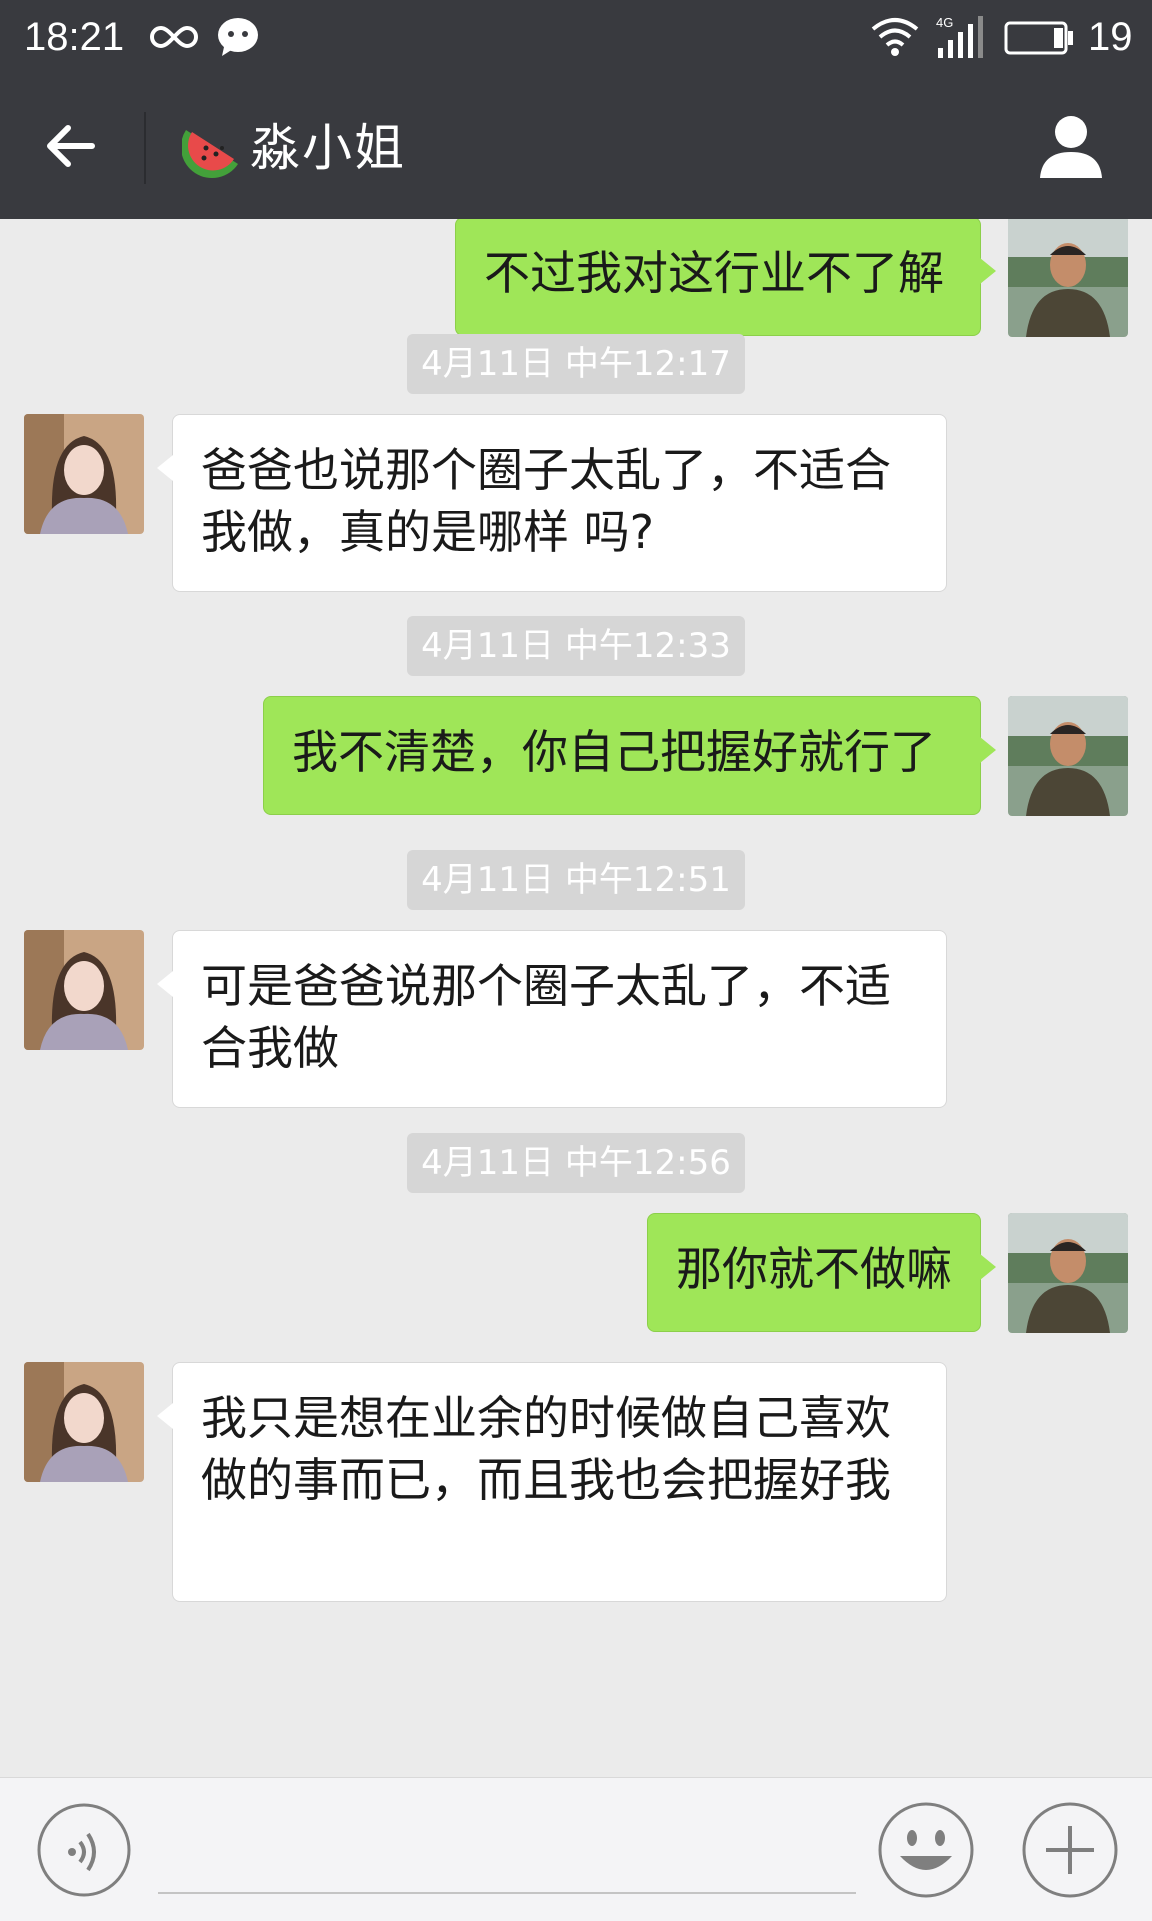  I want to click on plus-button, so click(1070, 1852).